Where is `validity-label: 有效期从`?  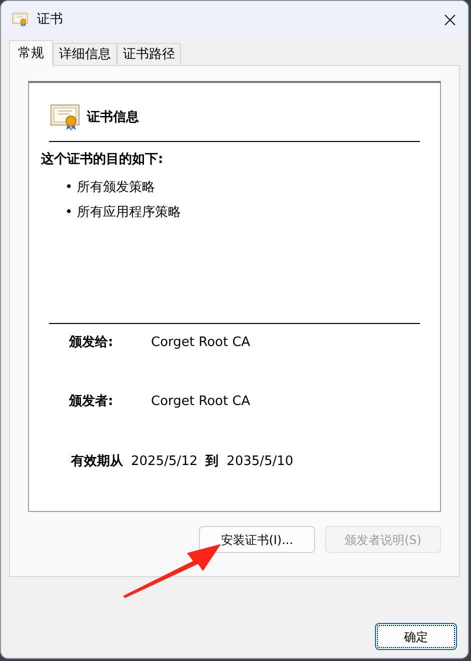 validity-label: 有效期从 is located at coordinates (97, 461).